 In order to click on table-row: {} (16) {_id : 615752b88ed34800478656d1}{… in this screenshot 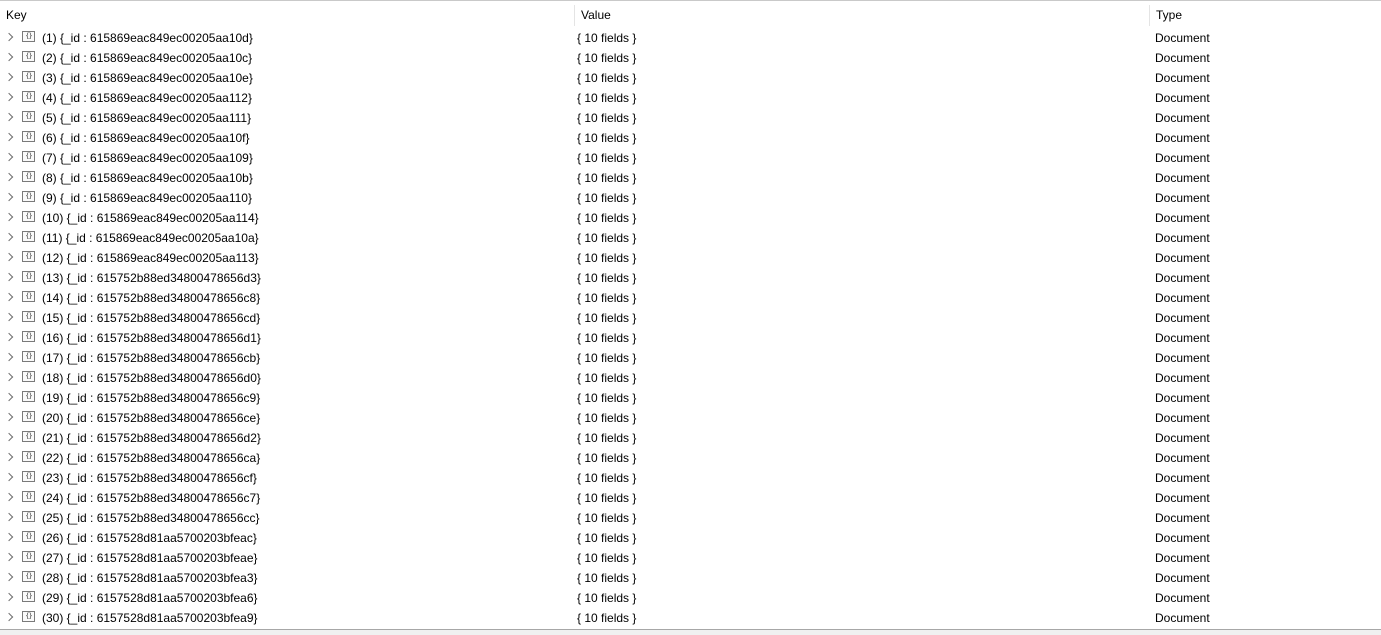, I will do `click(690, 338)`.